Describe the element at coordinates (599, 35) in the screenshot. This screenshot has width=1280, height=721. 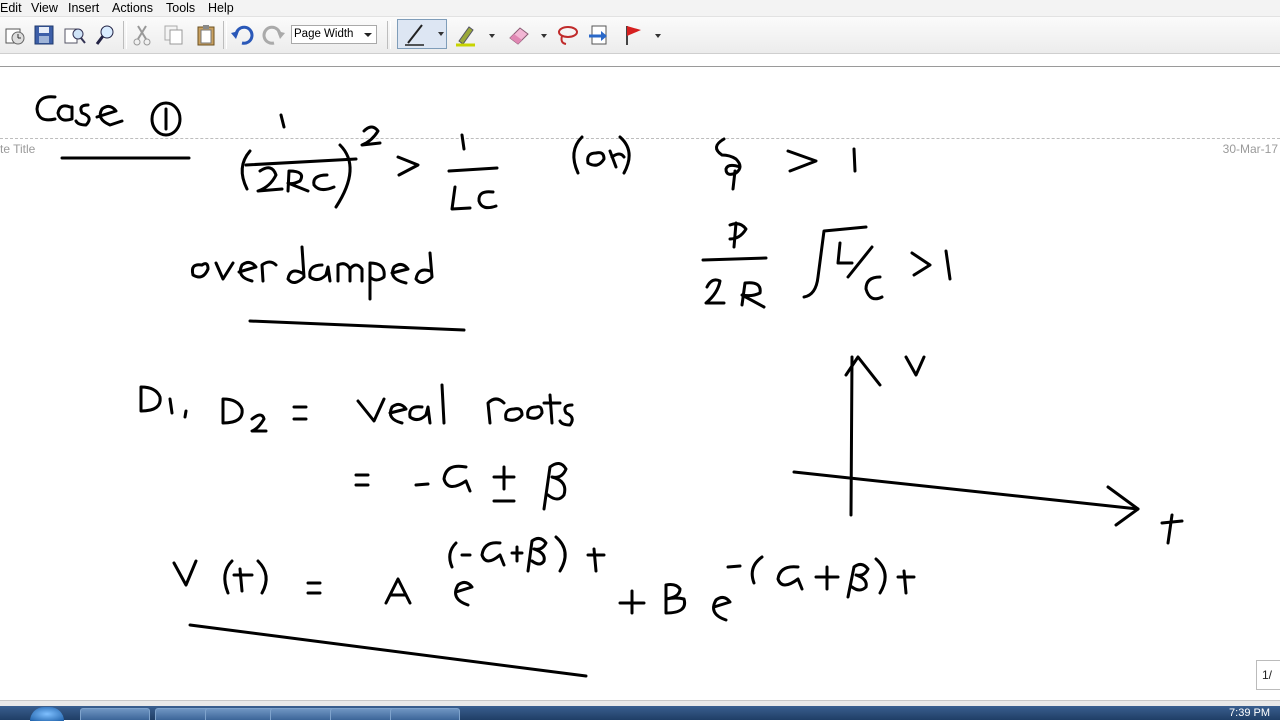
I see `insert-space-icon` at that location.